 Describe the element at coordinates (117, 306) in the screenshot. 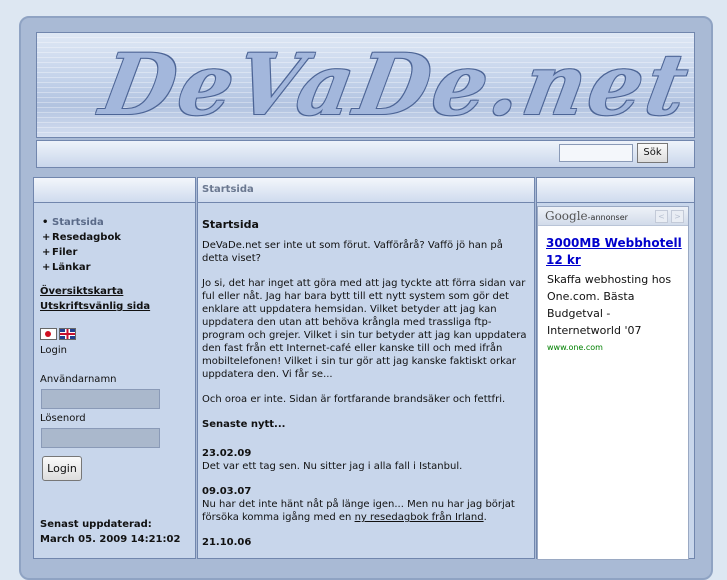

I see `print-link: Utskriftsvänlig sida` at that location.